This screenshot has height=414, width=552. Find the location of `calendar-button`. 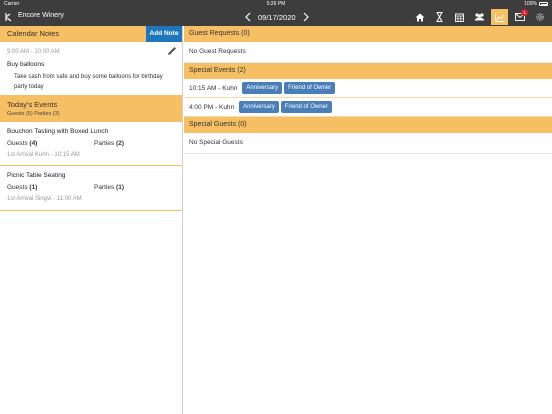

calendar-button is located at coordinates (459, 17).